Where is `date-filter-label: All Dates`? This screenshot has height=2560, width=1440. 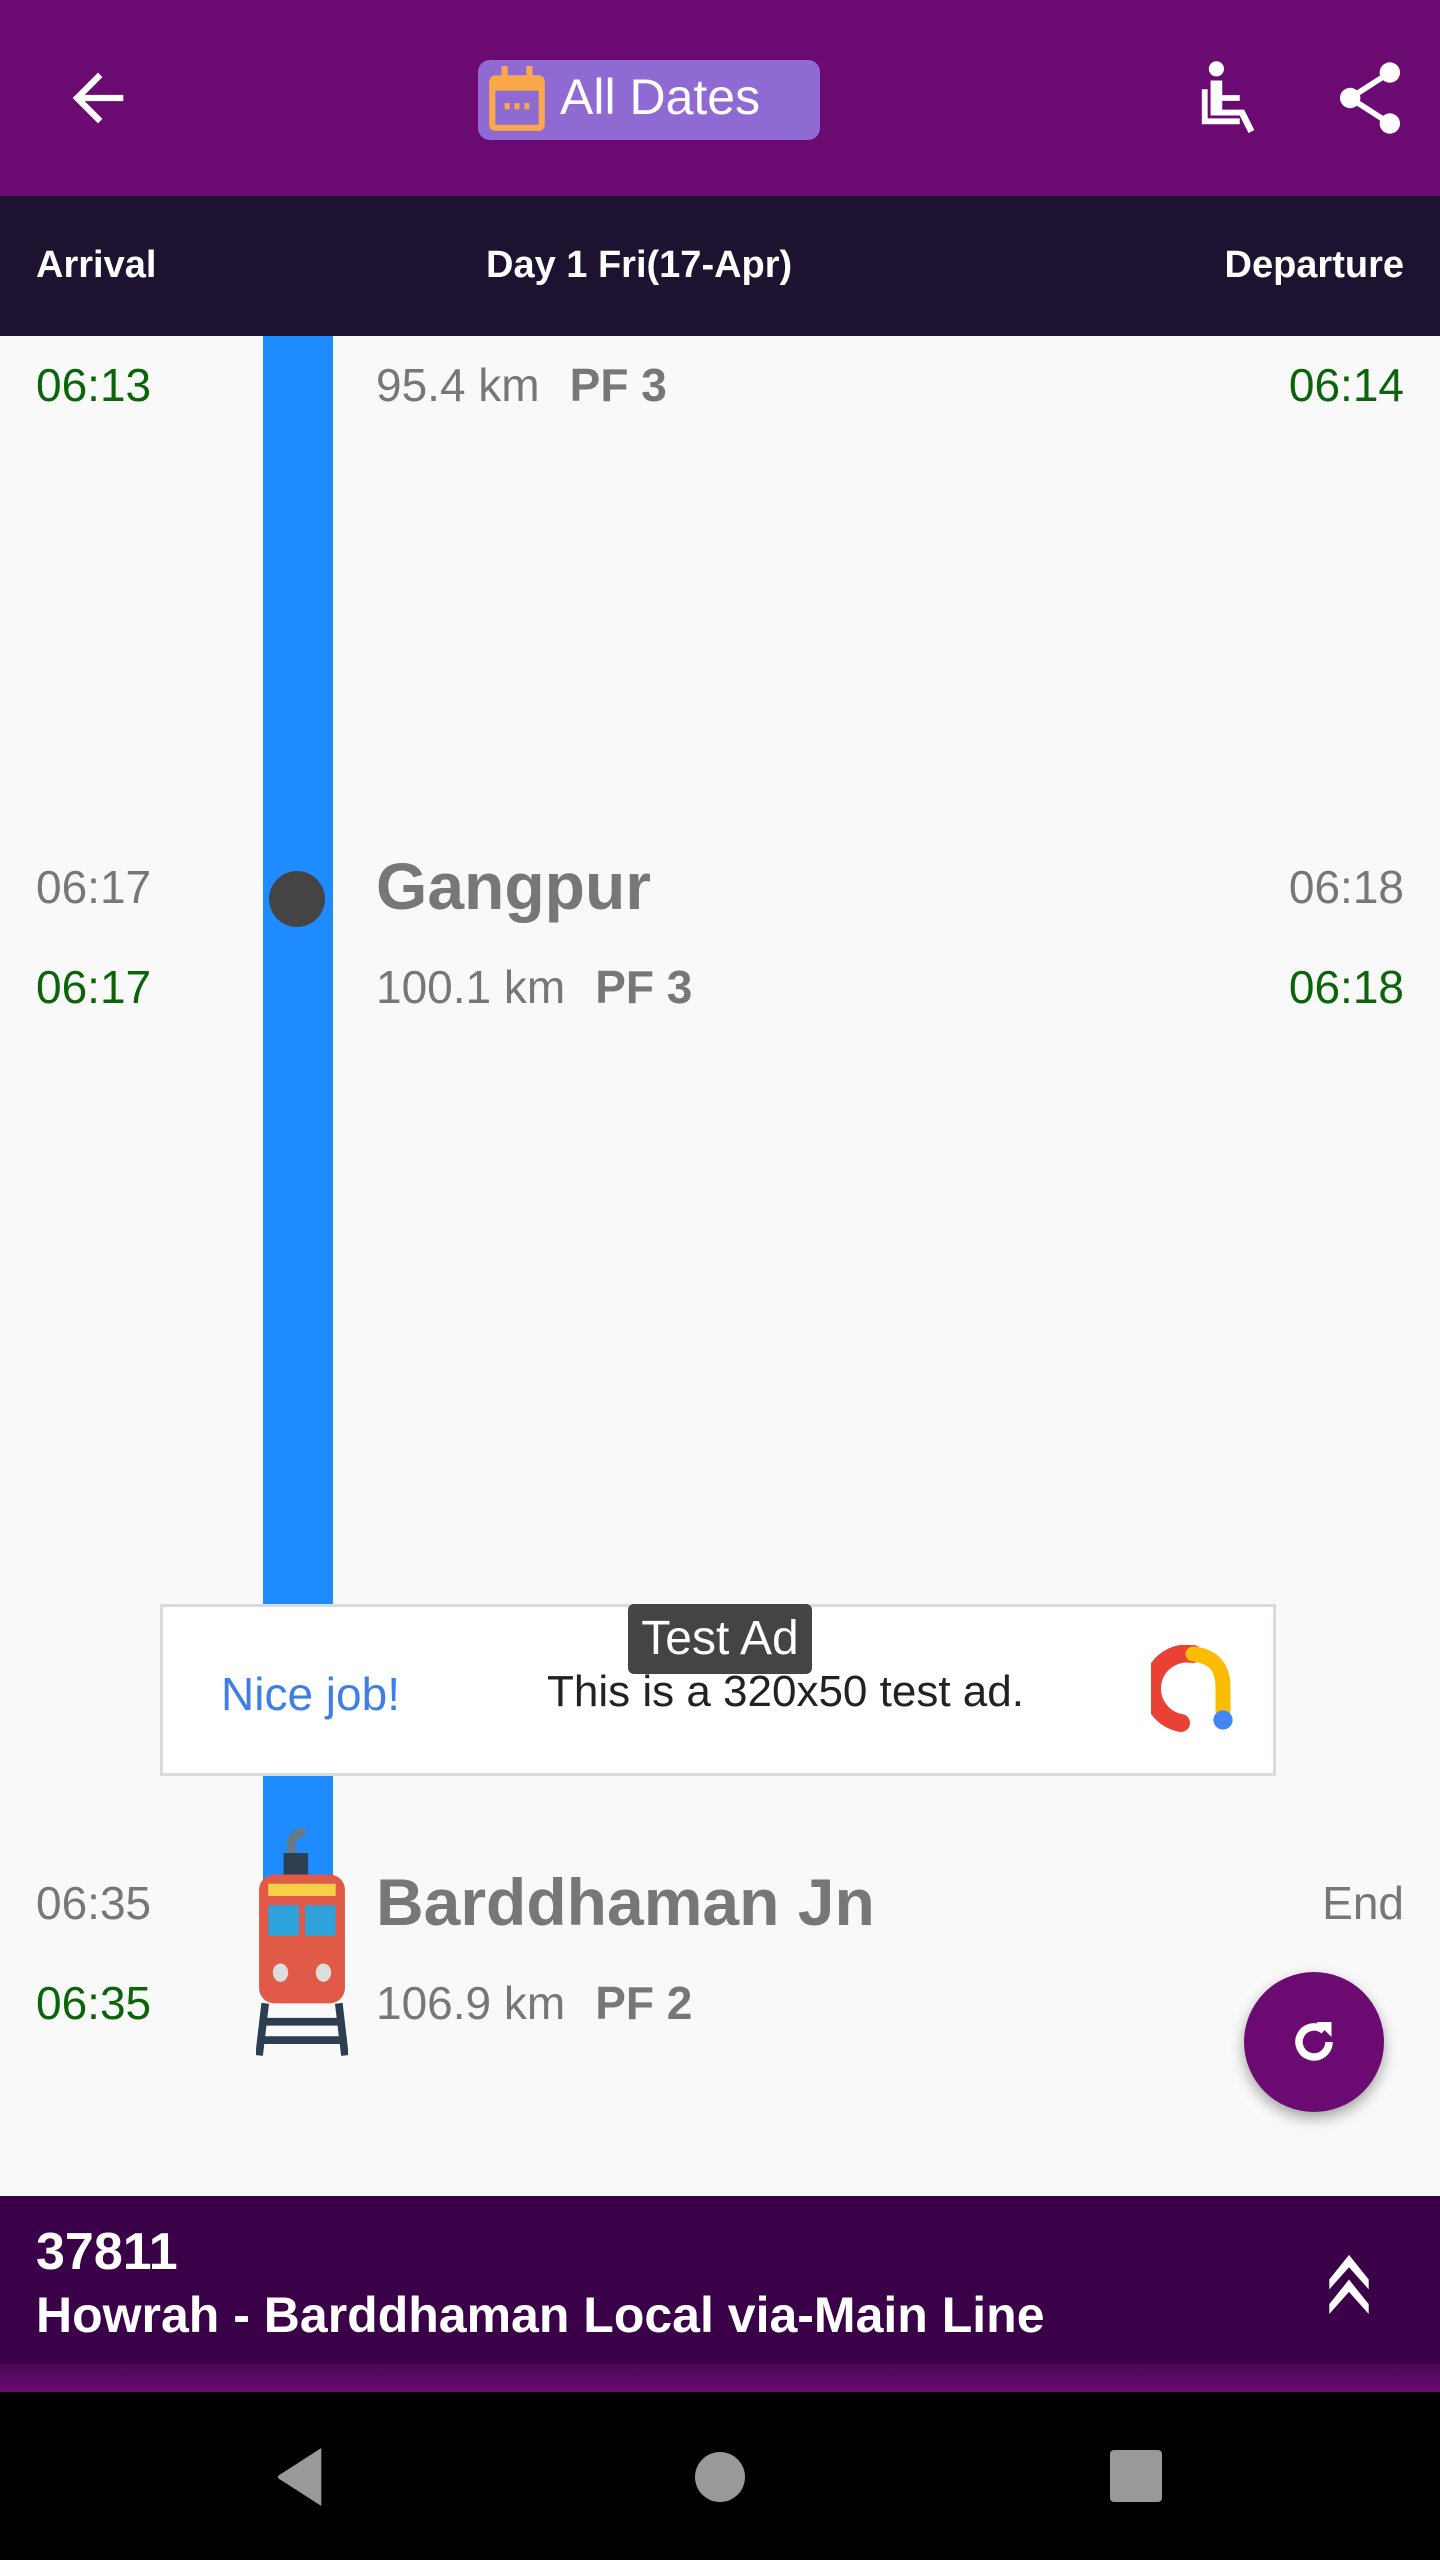 date-filter-label: All Dates is located at coordinates (660, 97).